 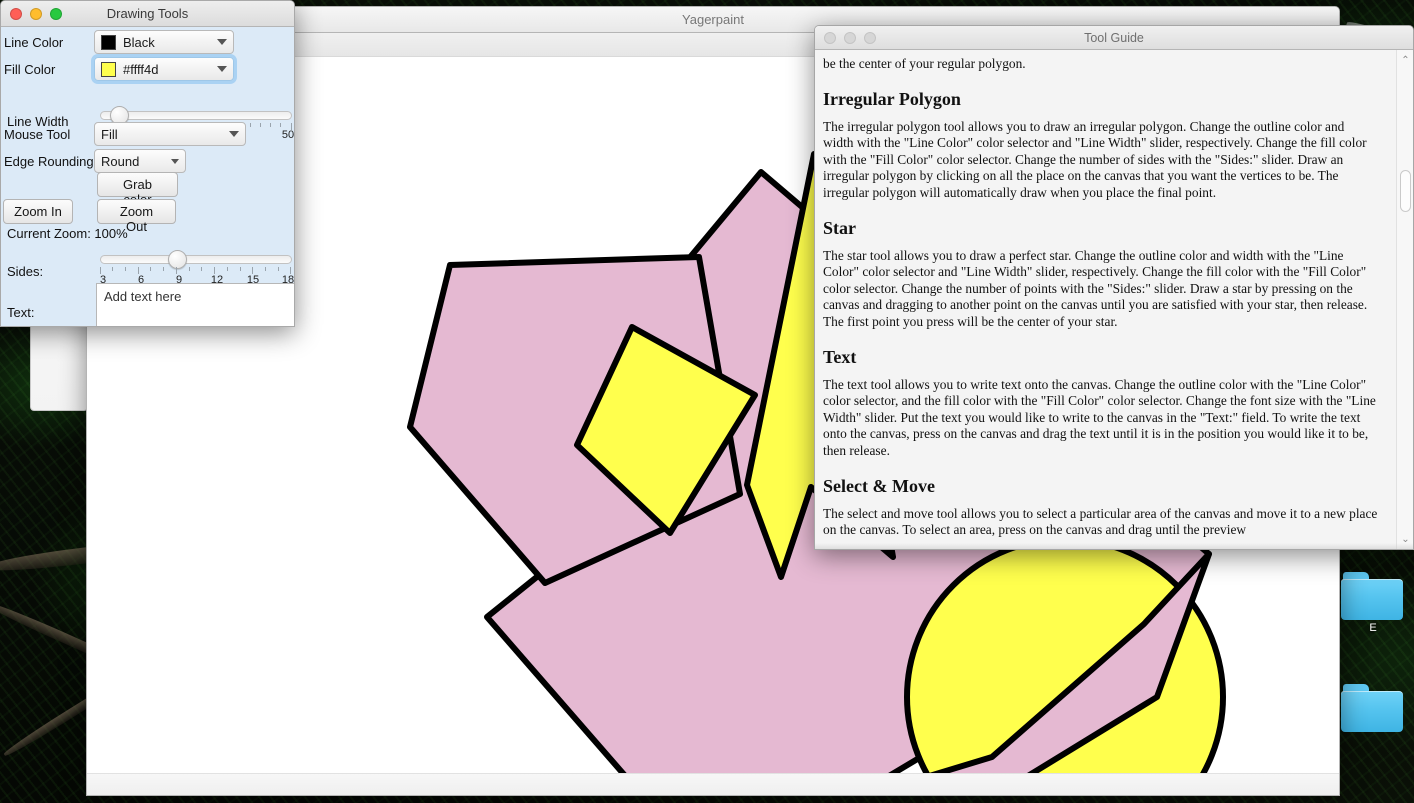 I want to click on line-color-label: Line Color, so click(x=34, y=42).